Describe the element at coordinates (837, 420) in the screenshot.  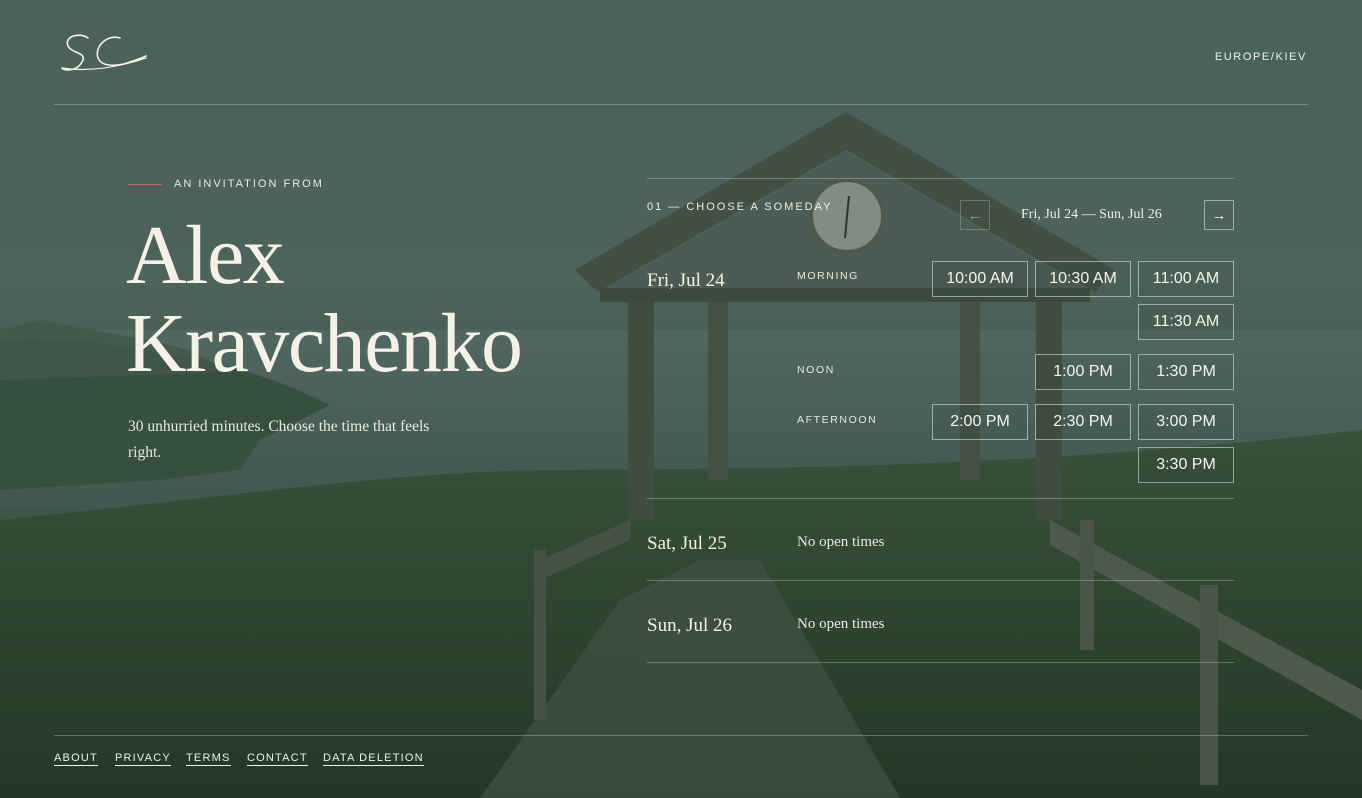
I see `period-label-afternoon: AFTERNOON` at that location.